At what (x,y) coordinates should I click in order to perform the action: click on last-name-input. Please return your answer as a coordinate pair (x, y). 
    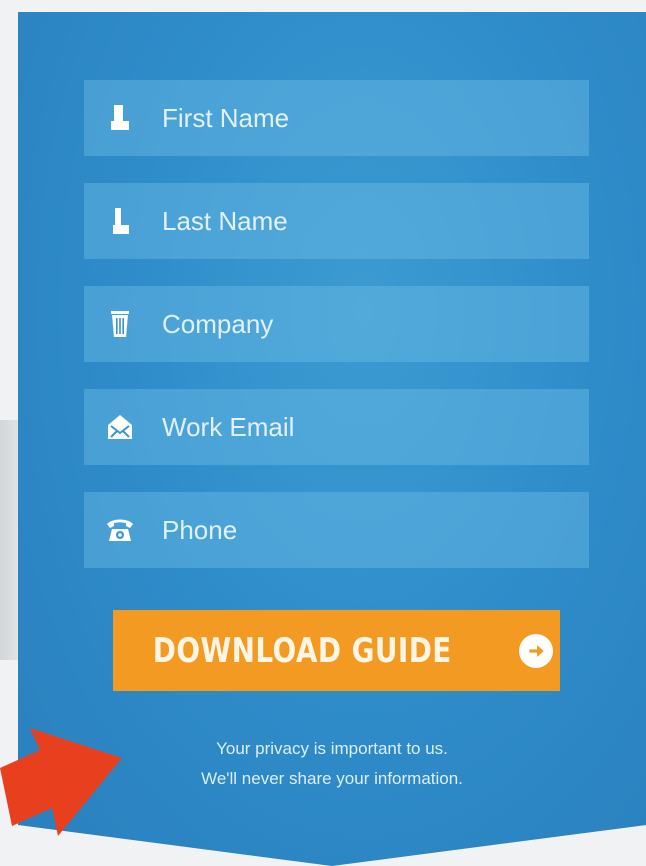
    Looking at the image, I should click on (375, 221).